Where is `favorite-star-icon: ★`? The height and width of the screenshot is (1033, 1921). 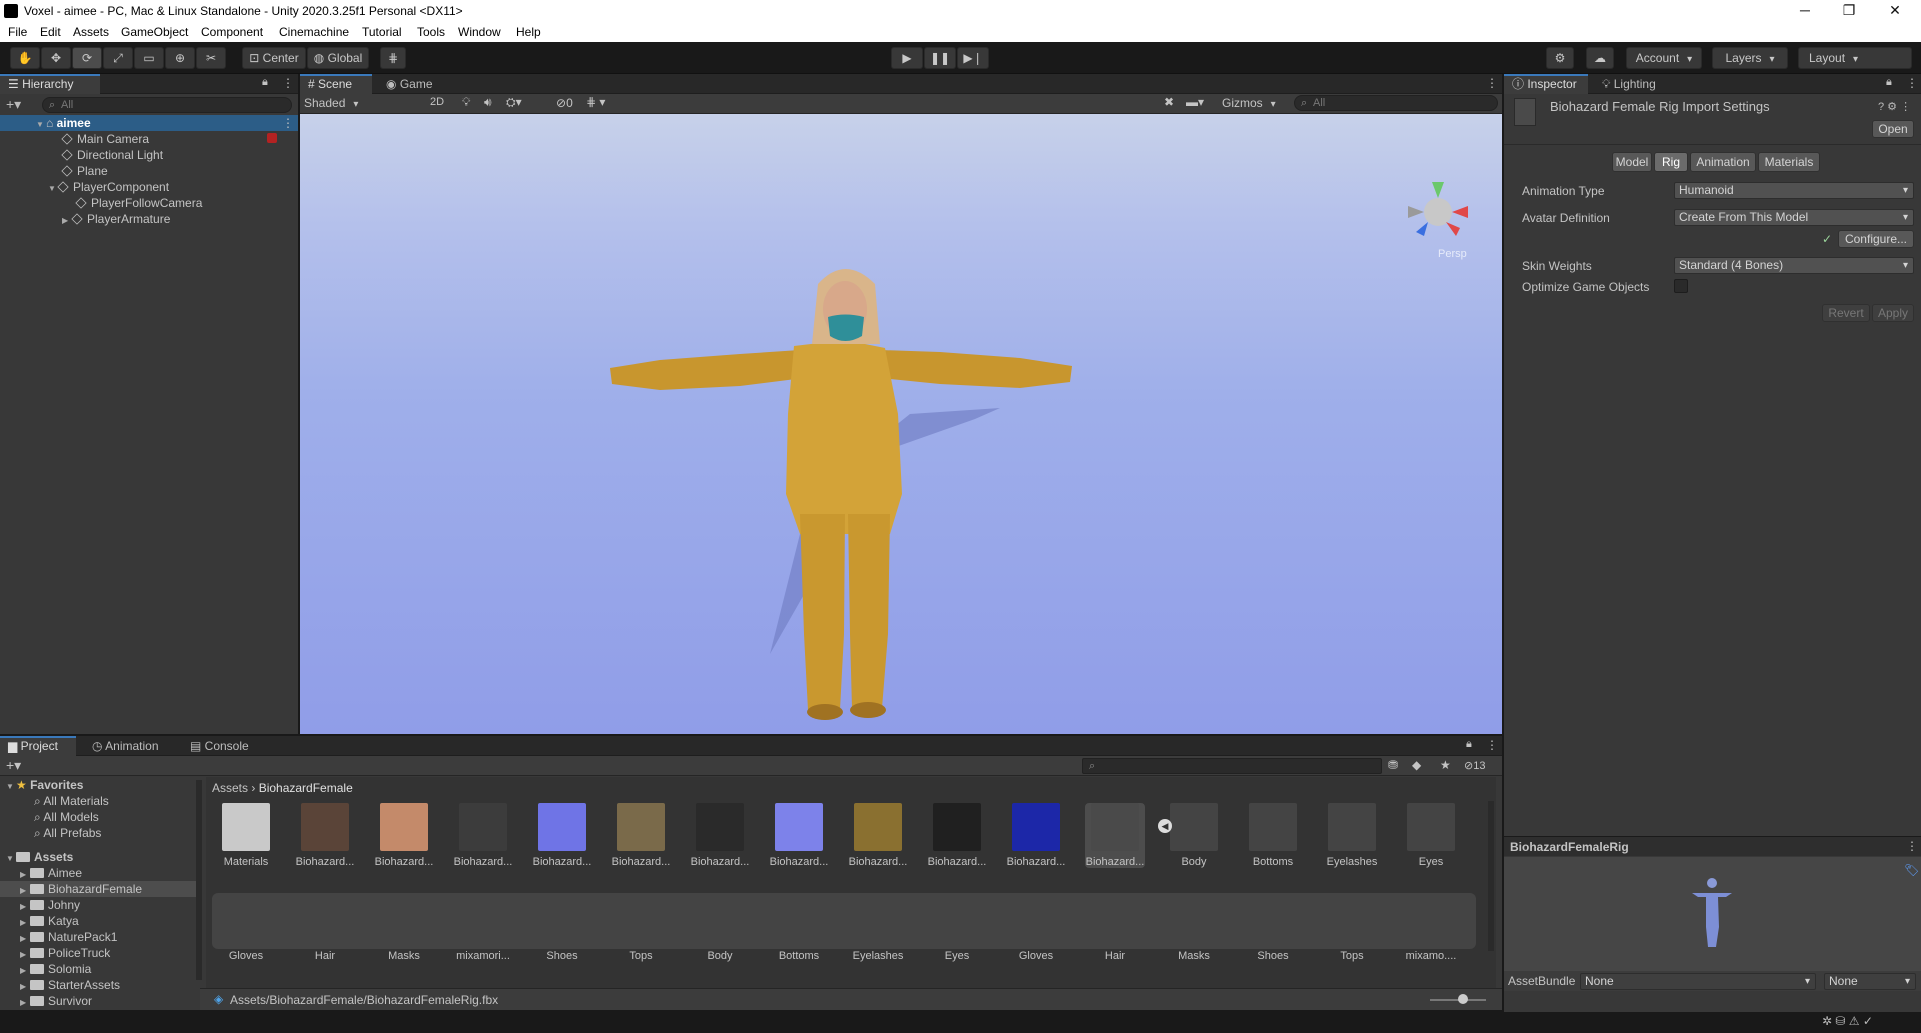
favorite-star-icon: ★ is located at coordinates (1445, 765).